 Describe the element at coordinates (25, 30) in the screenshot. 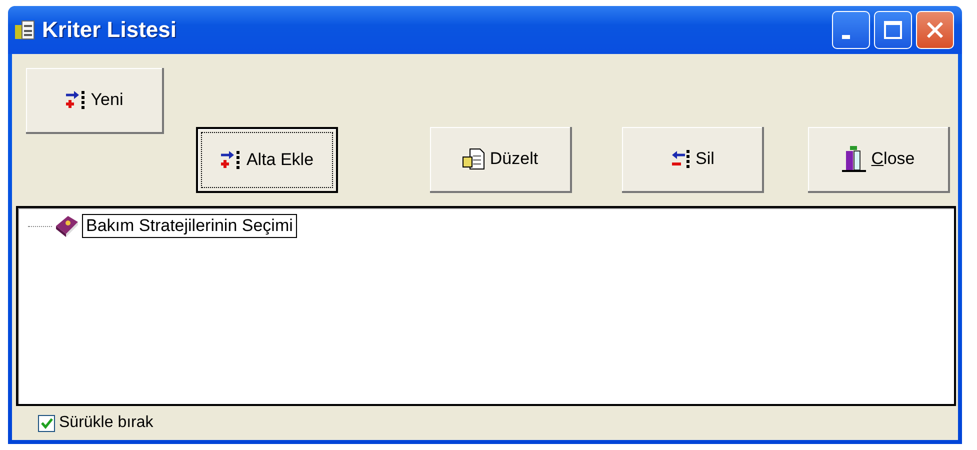

I see `app-icon` at that location.